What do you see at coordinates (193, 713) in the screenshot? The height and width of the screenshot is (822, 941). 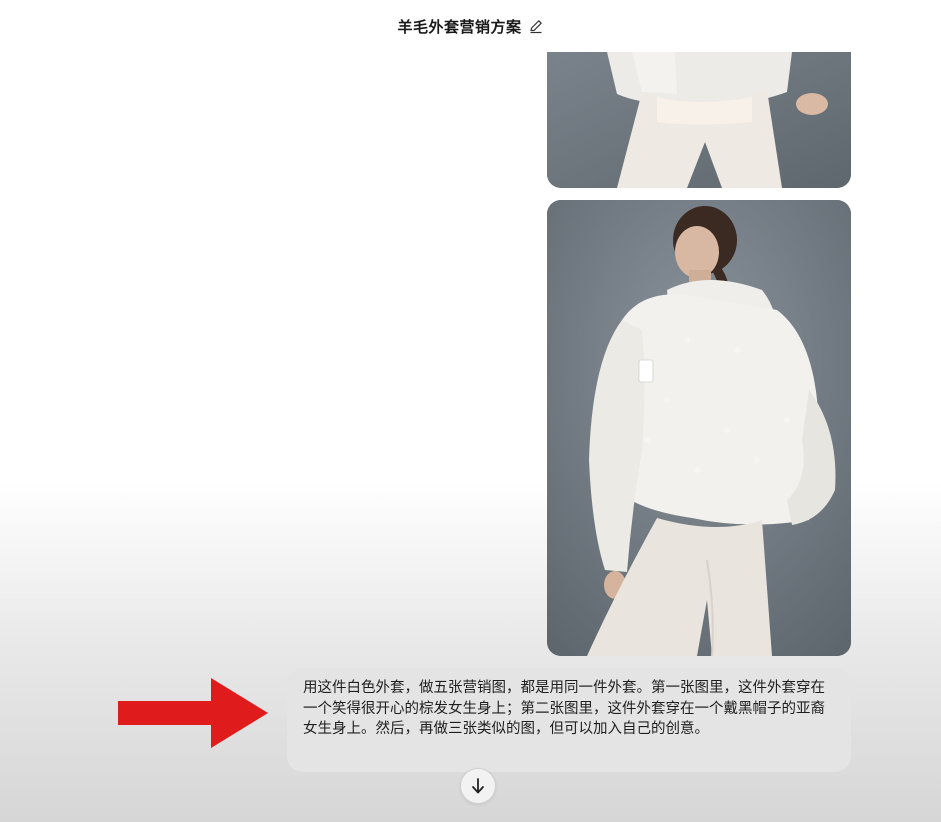 I see `red-arrow-icon` at bounding box center [193, 713].